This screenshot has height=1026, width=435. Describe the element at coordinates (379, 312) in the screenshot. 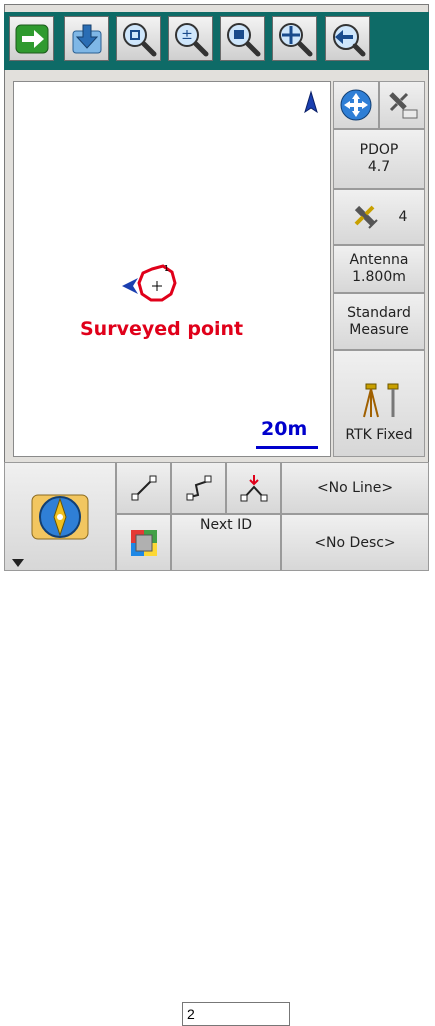

I see `method-line1: Standard` at that location.